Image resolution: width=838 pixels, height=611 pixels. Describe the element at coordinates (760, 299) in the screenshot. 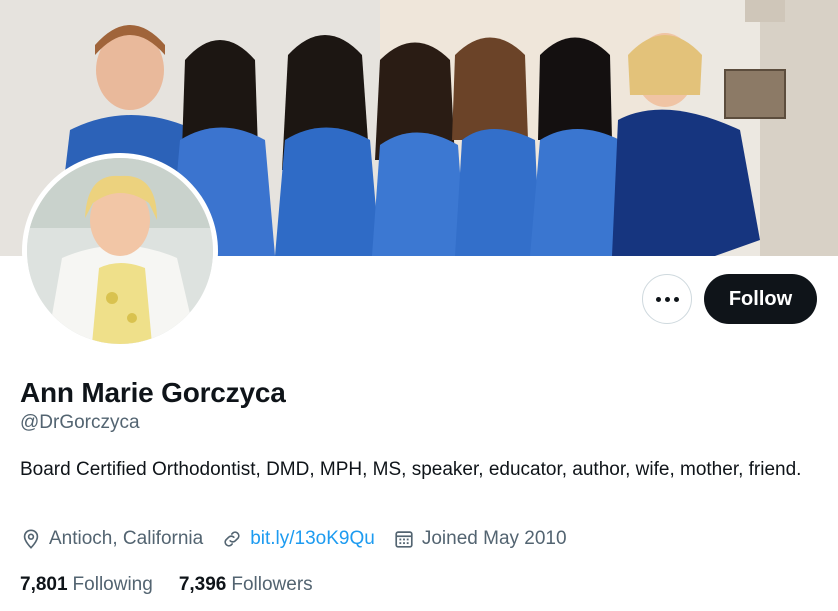

I see `follow-button: Follow` at that location.